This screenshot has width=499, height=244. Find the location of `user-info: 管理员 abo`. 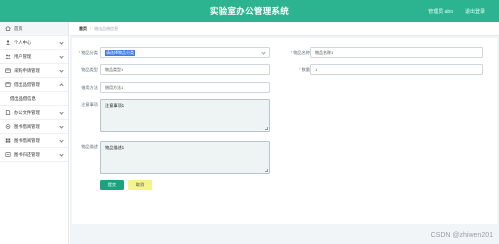

user-info: 管理员 abo is located at coordinates (440, 12).